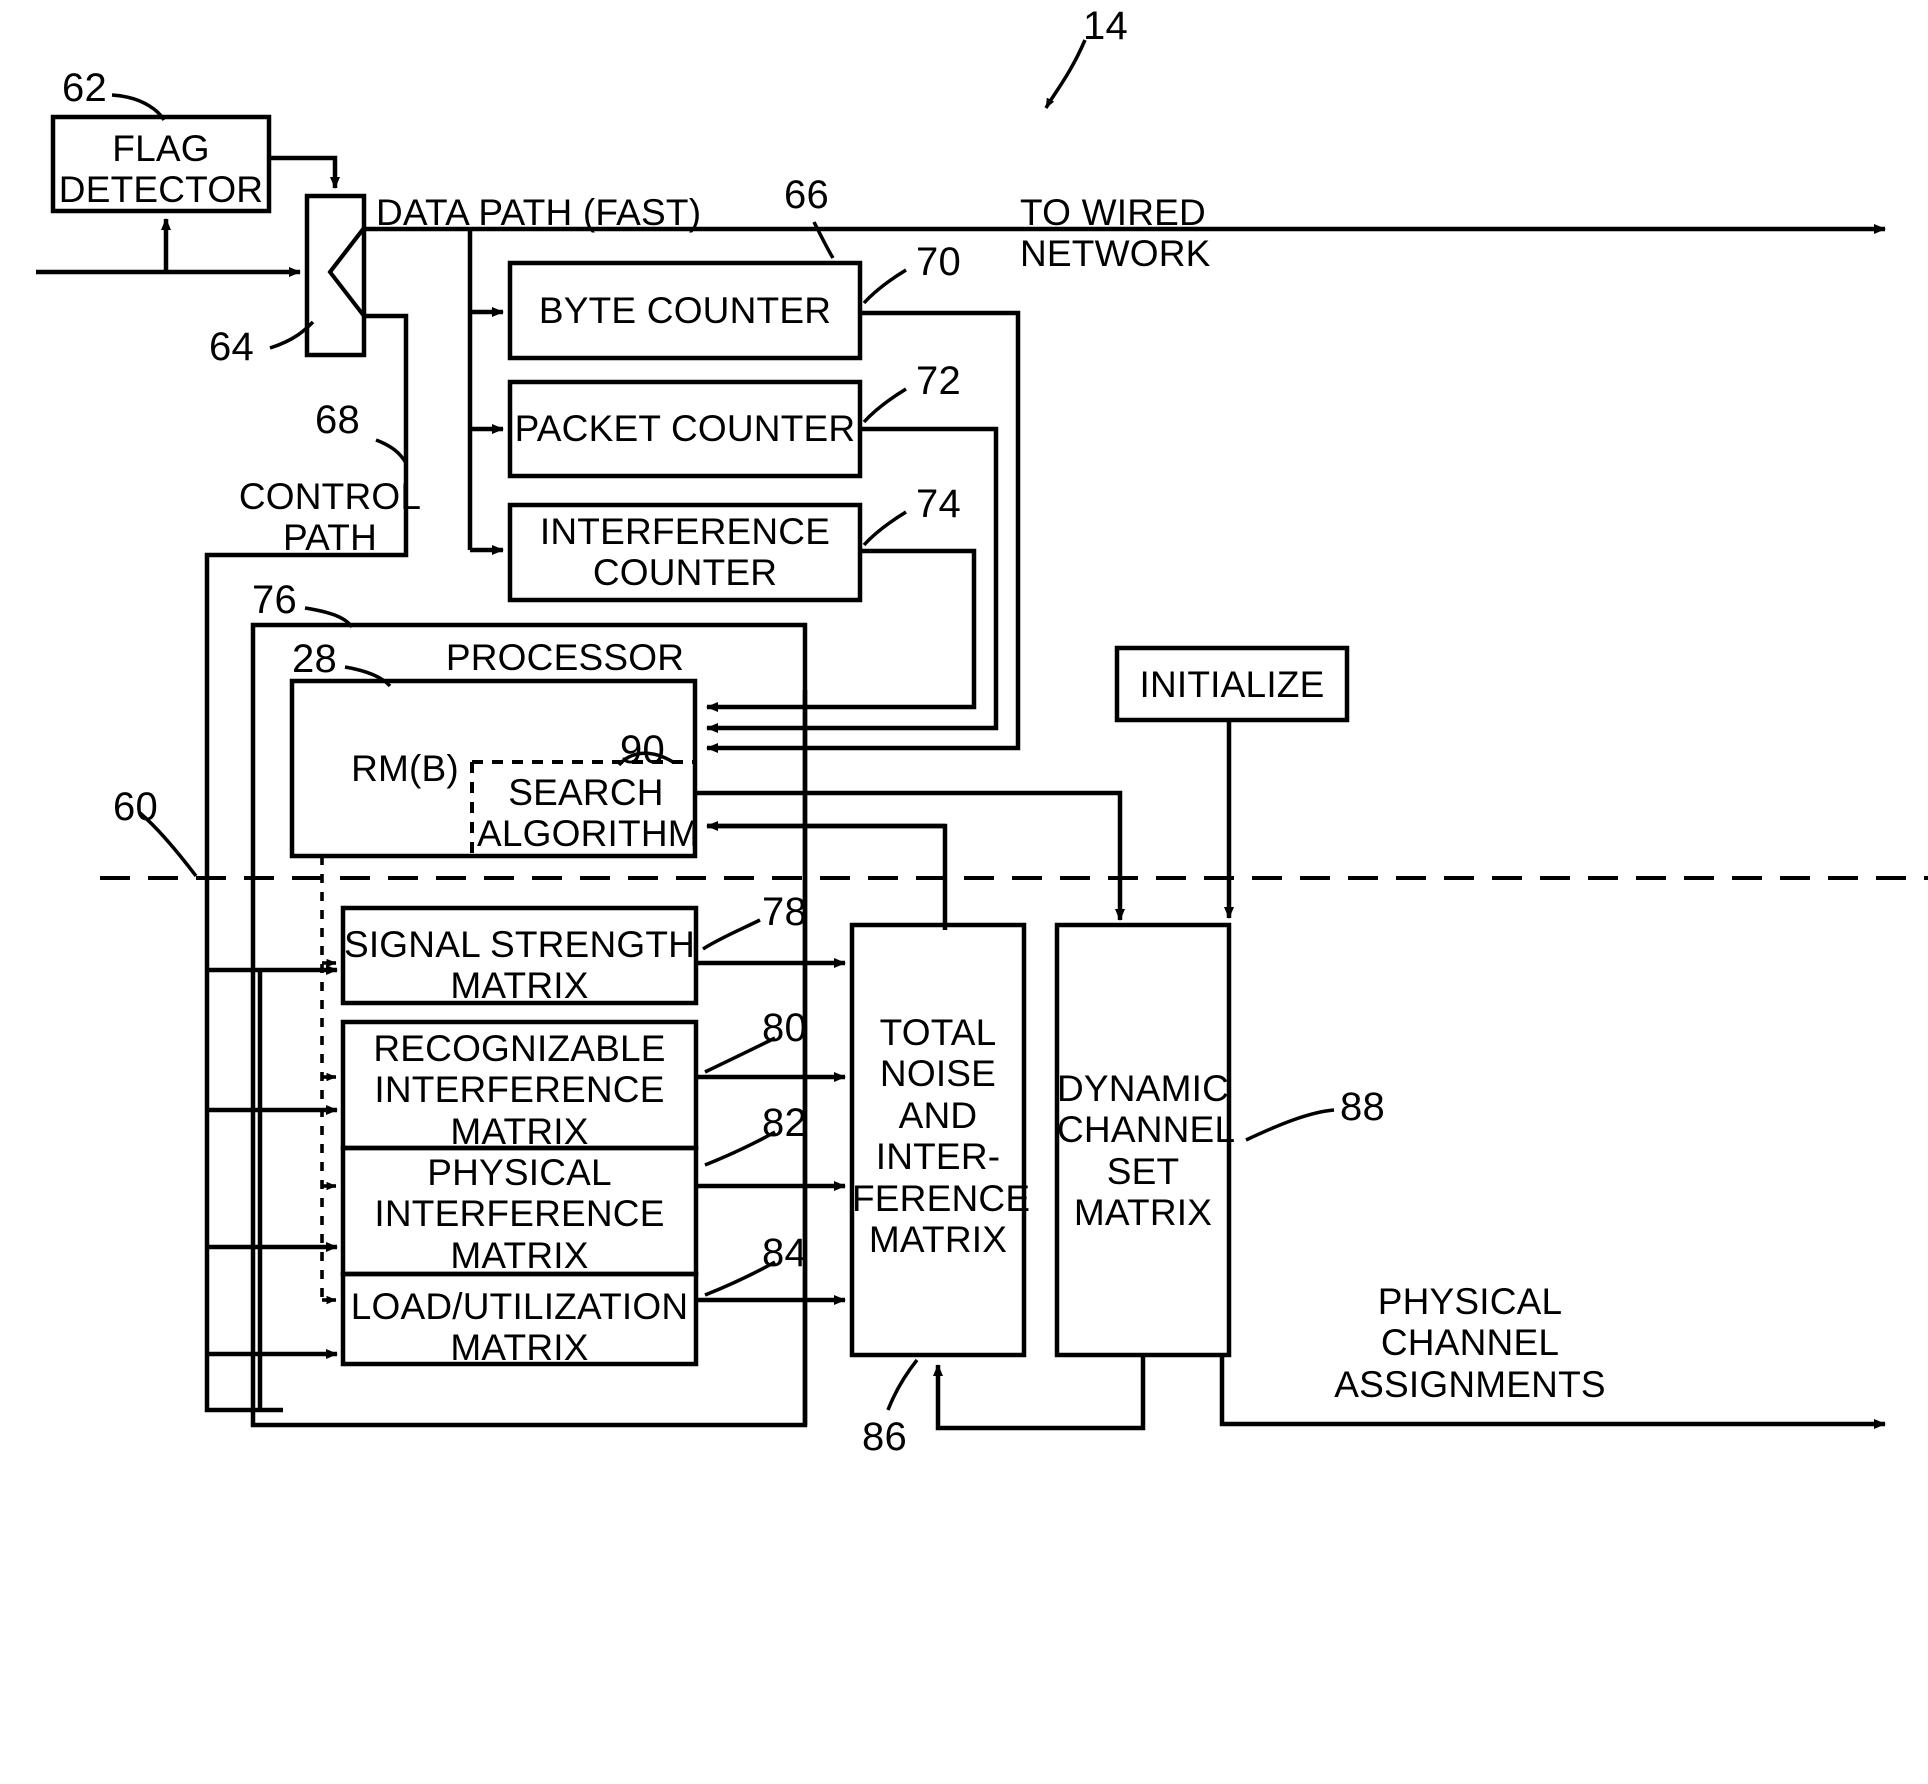  I want to click on ref-numeral-86: 86, so click(884, 1437).